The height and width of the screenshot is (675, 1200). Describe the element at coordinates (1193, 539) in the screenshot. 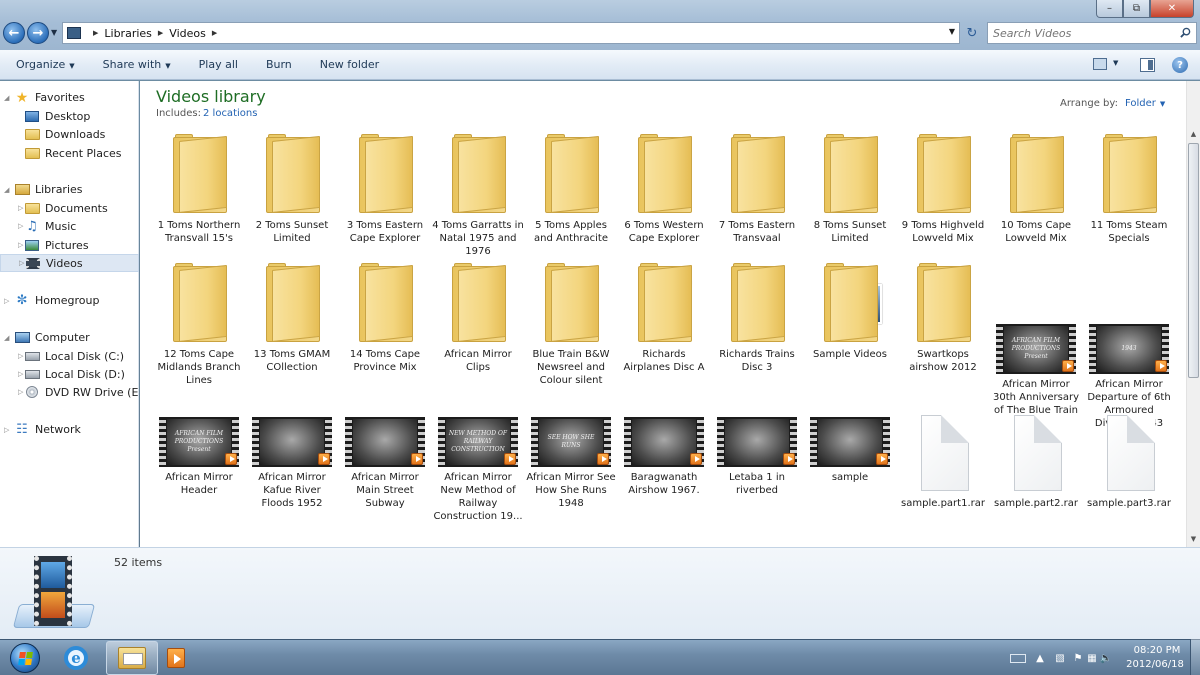

I see `scroll-down-arrow-icon: ▼` at that location.